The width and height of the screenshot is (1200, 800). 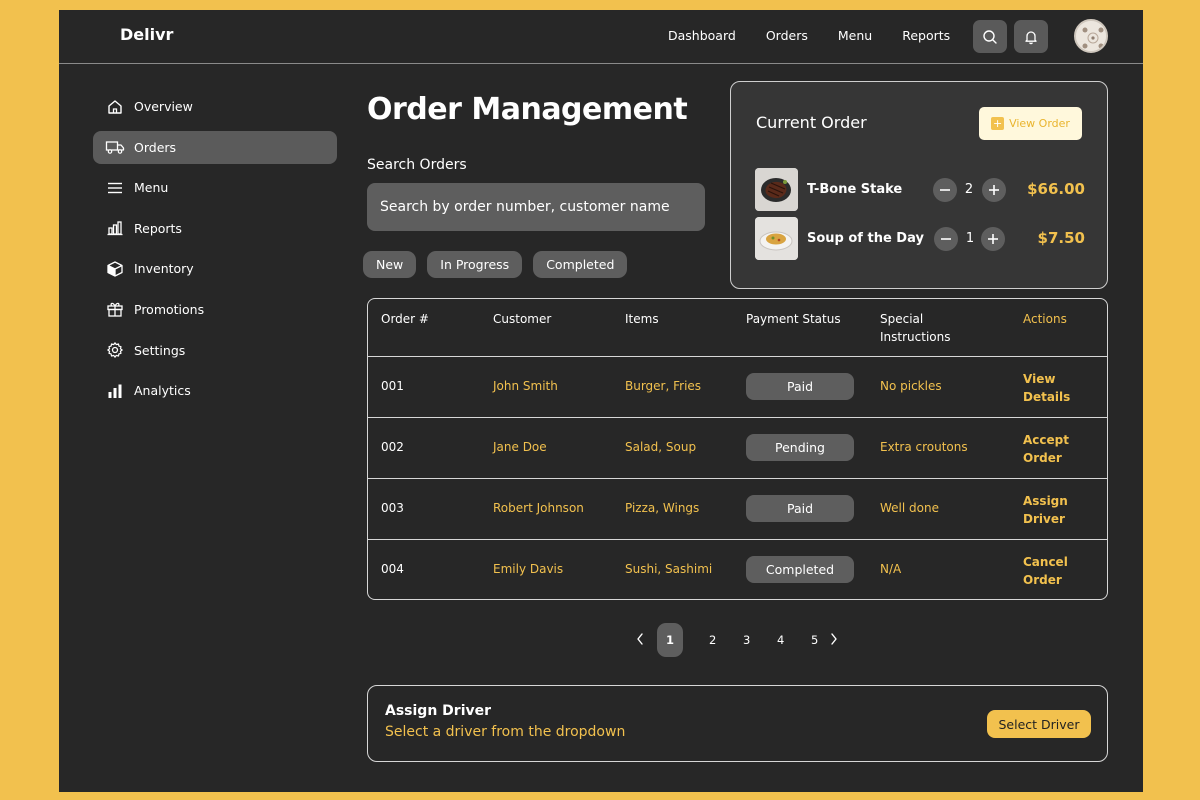 I want to click on order-items: Salad, Soup, so click(x=661, y=447).